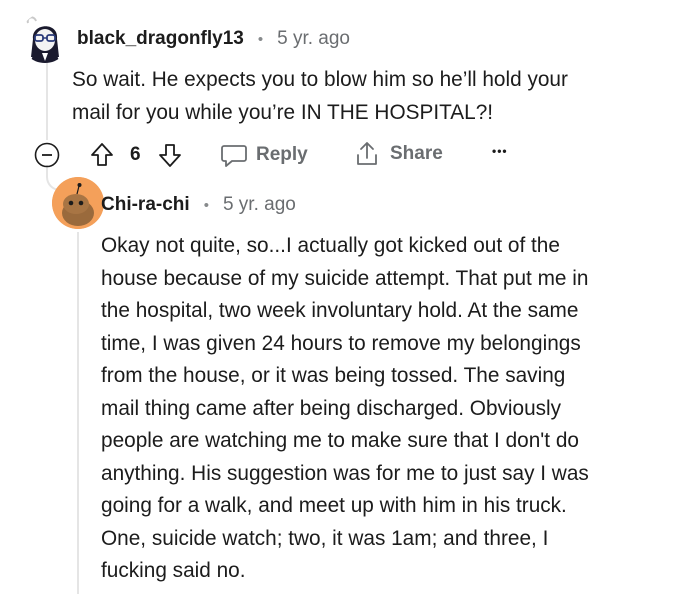 This screenshot has height=594, width=700. I want to click on parent-avatar, so click(45, 38).